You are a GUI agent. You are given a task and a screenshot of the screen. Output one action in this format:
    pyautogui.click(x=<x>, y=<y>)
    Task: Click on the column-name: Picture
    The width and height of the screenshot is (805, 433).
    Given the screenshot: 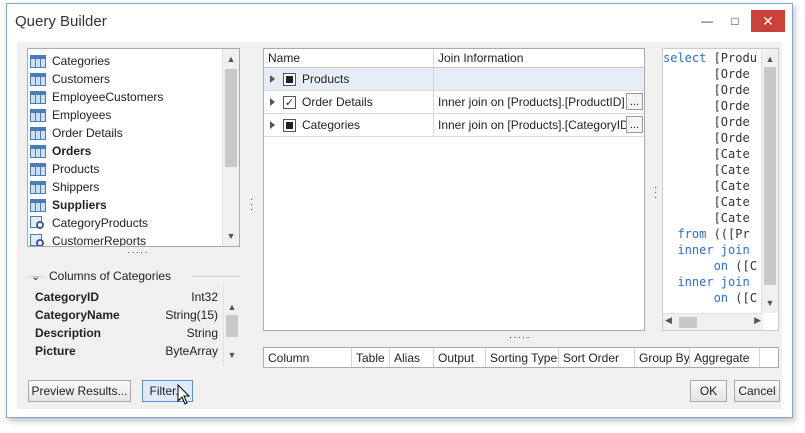 What is the action you would take?
    pyautogui.click(x=55, y=351)
    